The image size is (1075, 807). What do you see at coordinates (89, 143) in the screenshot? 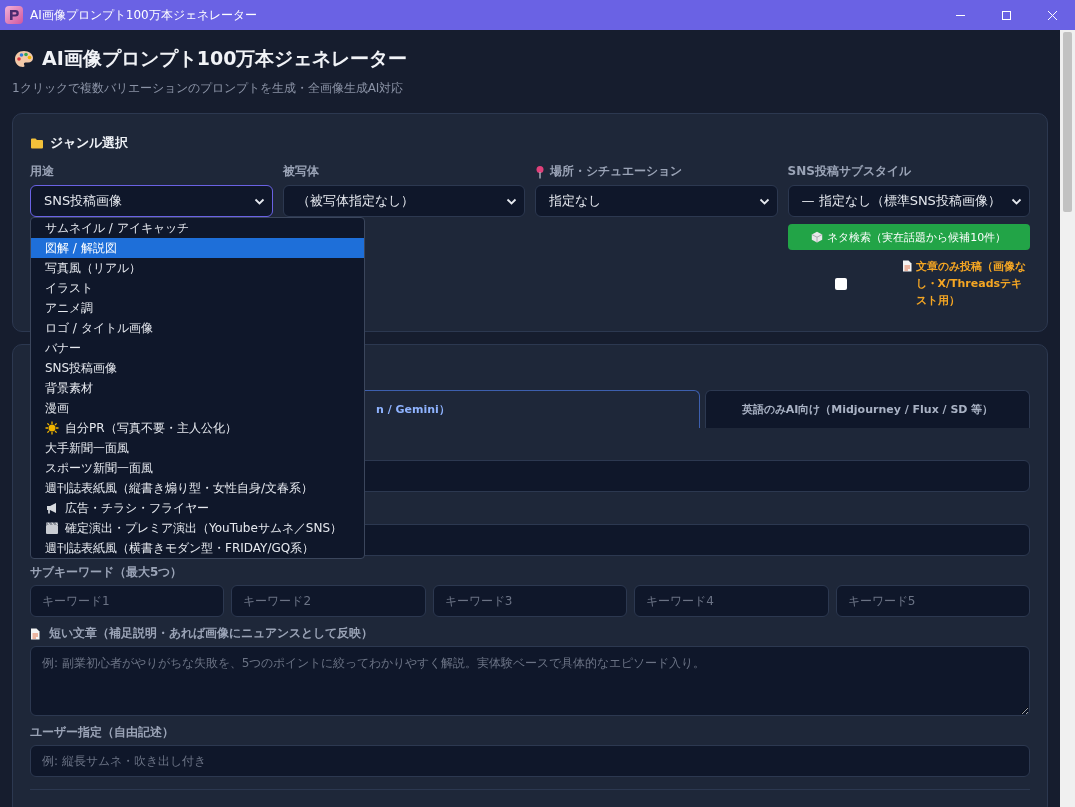
I see `section-heading: ジャンル選択` at bounding box center [89, 143].